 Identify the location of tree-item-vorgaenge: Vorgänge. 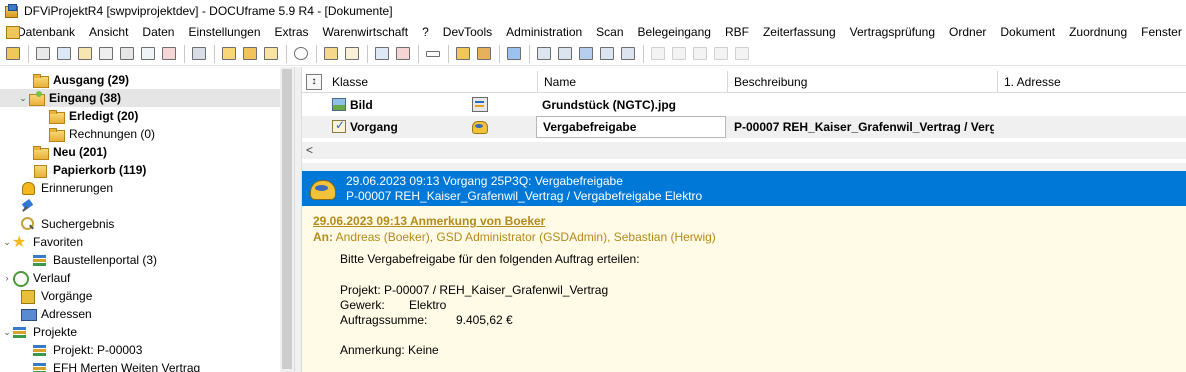
(140, 296).